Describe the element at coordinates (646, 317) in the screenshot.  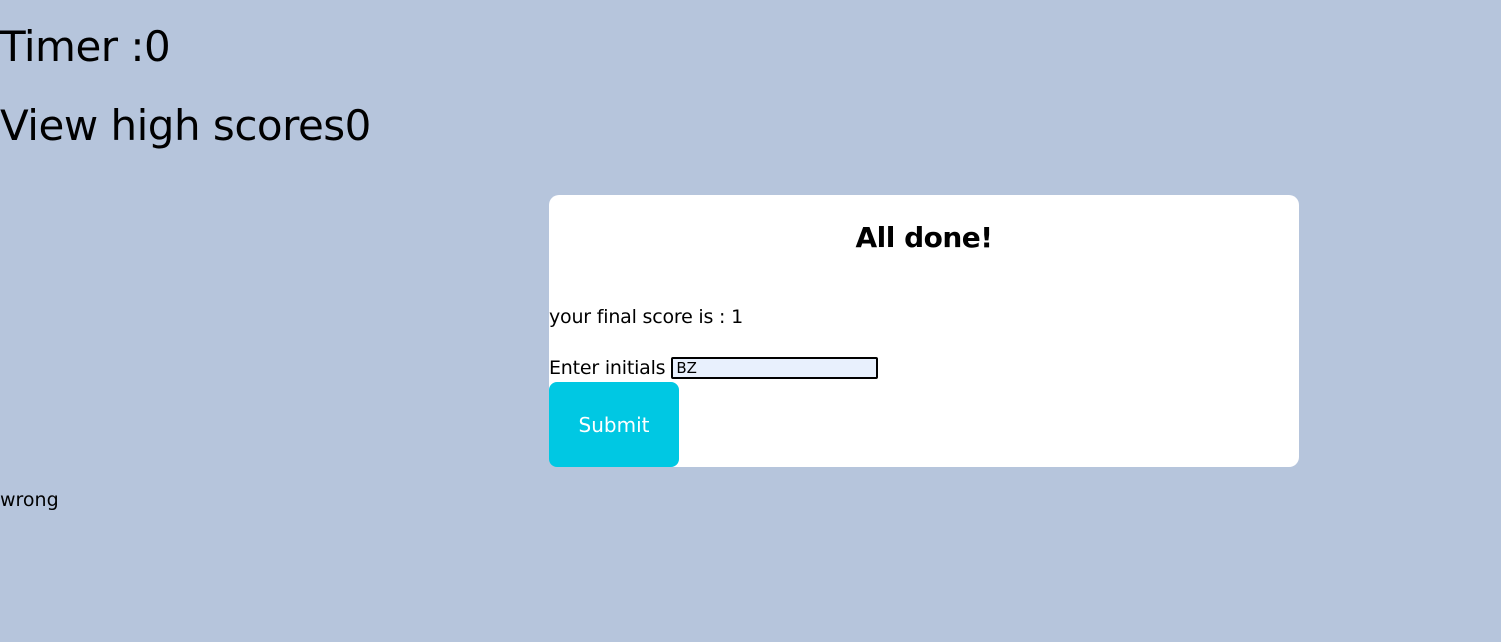
I see `final-score-text: your final score is : 1` at that location.